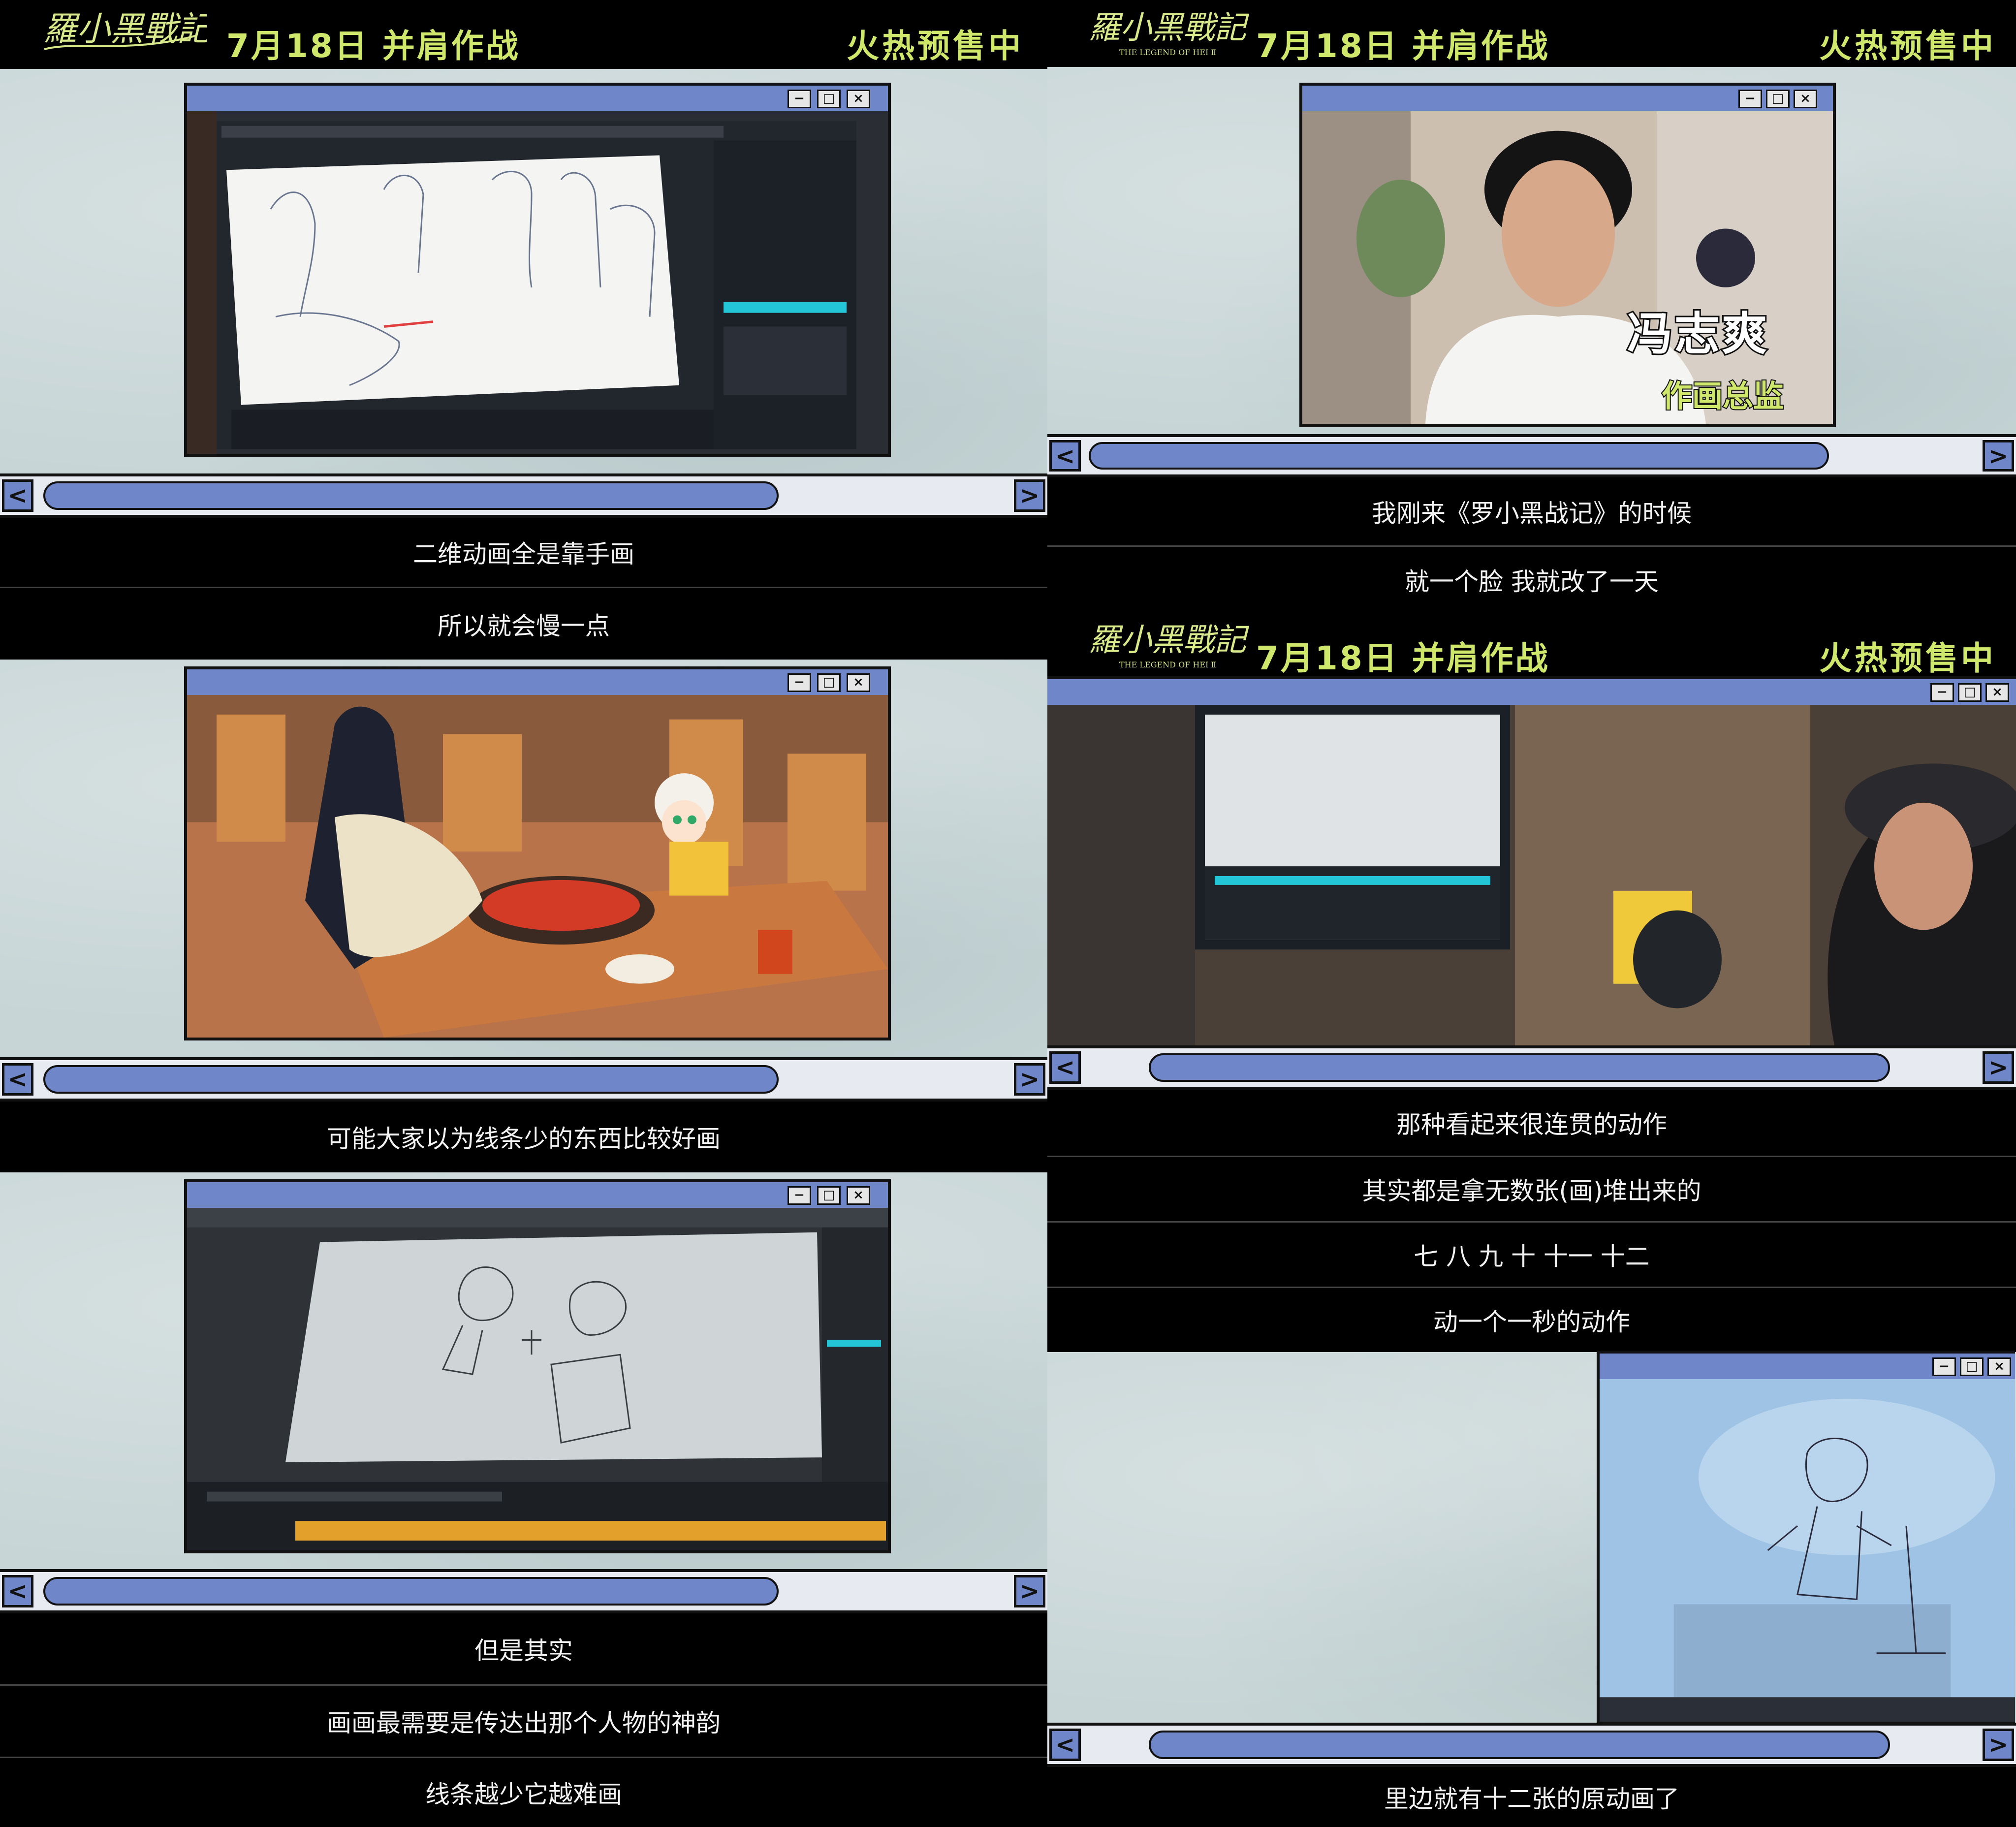  What do you see at coordinates (523, 552) in the screenshot?
I see `subtitle-line: 二维动画全是靠手画` at bounding box center [523, 552].